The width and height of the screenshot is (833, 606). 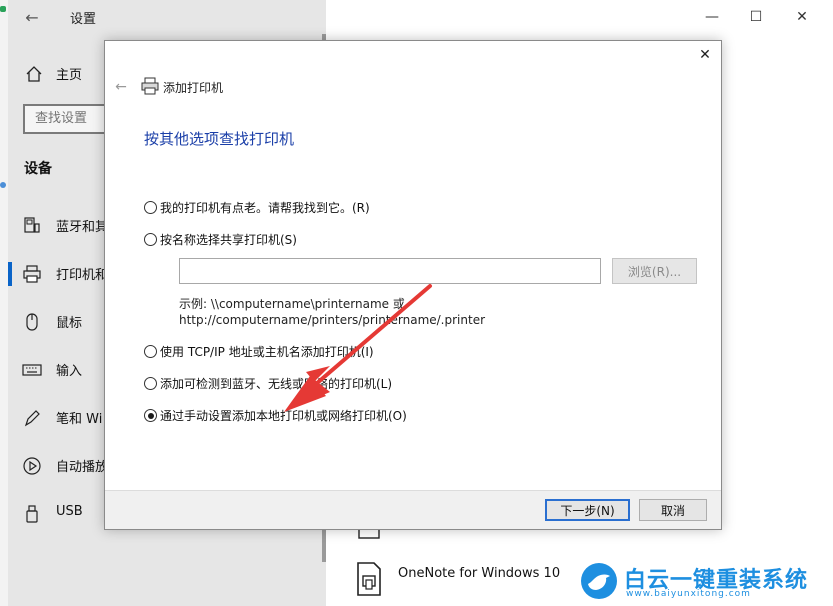 What do you see at coordinates (32, 322) in the screenshot?
I see `mouse-icon` at bounding box center [32, 322].